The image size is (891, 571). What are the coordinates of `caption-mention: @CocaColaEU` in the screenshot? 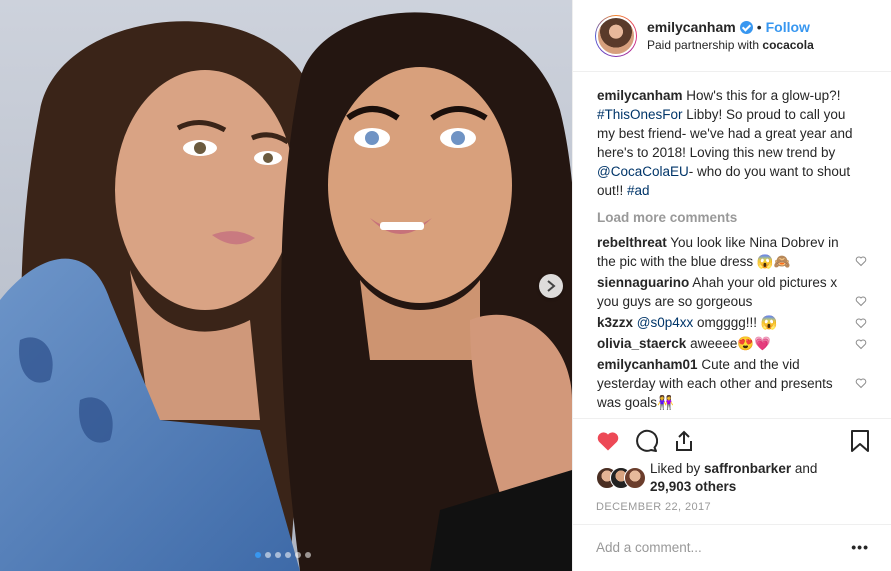 It's located at (643, 171).